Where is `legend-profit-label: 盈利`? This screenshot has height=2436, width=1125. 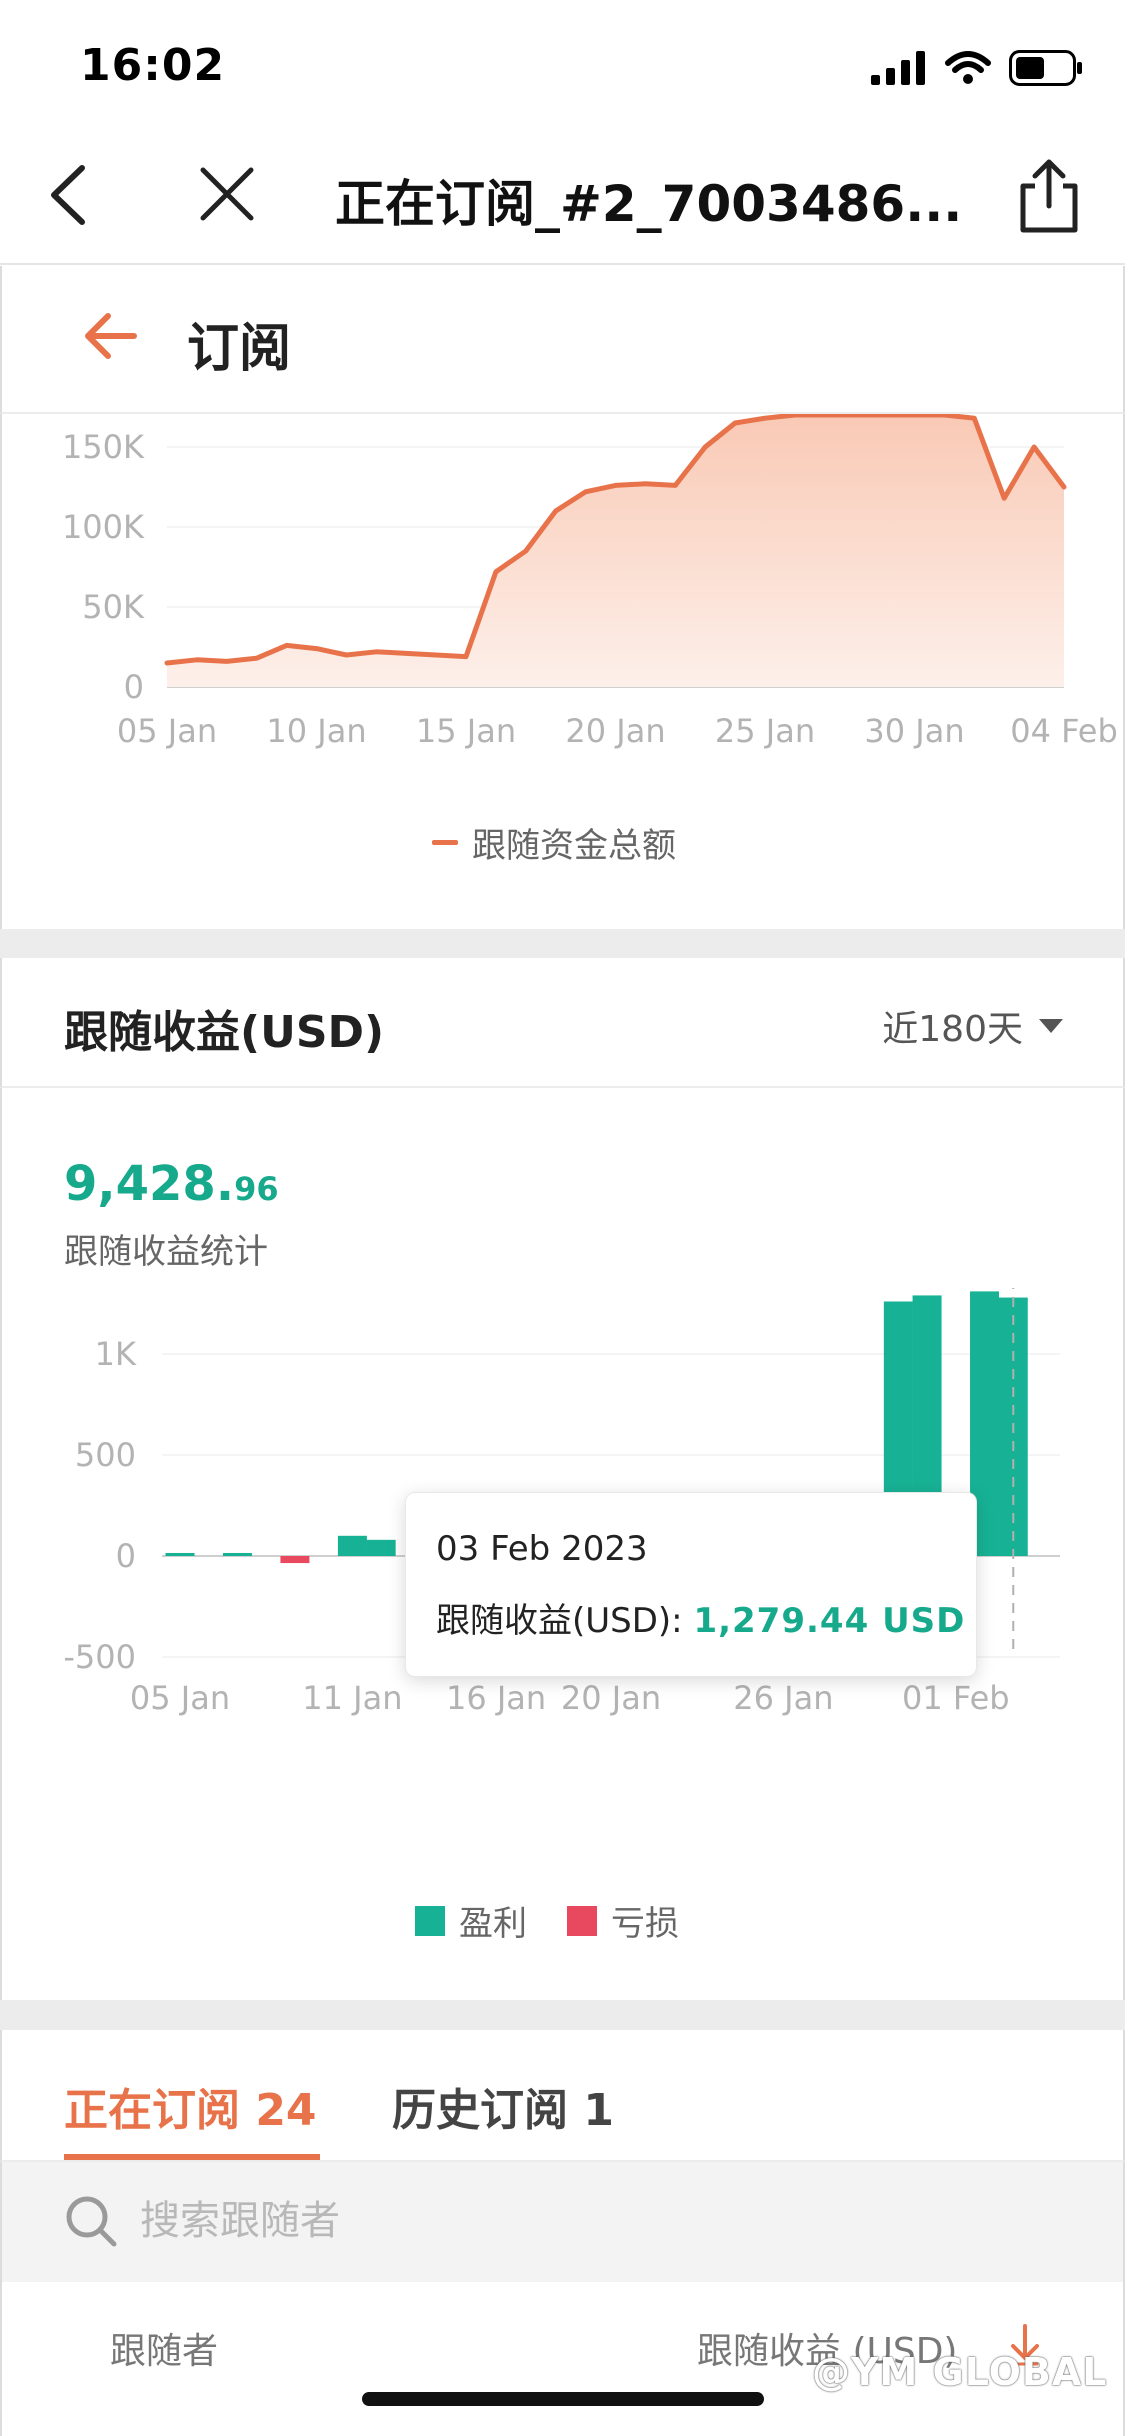 legend-profit-label: 盈利 is located at coordinates (493, 1924).